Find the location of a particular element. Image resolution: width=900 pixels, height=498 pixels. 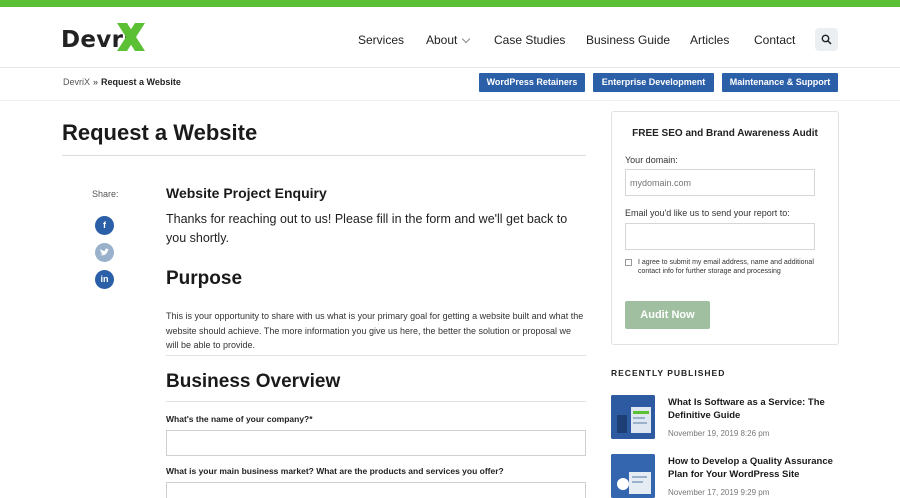

share-label: Share: is located at coordinates (105, 194).